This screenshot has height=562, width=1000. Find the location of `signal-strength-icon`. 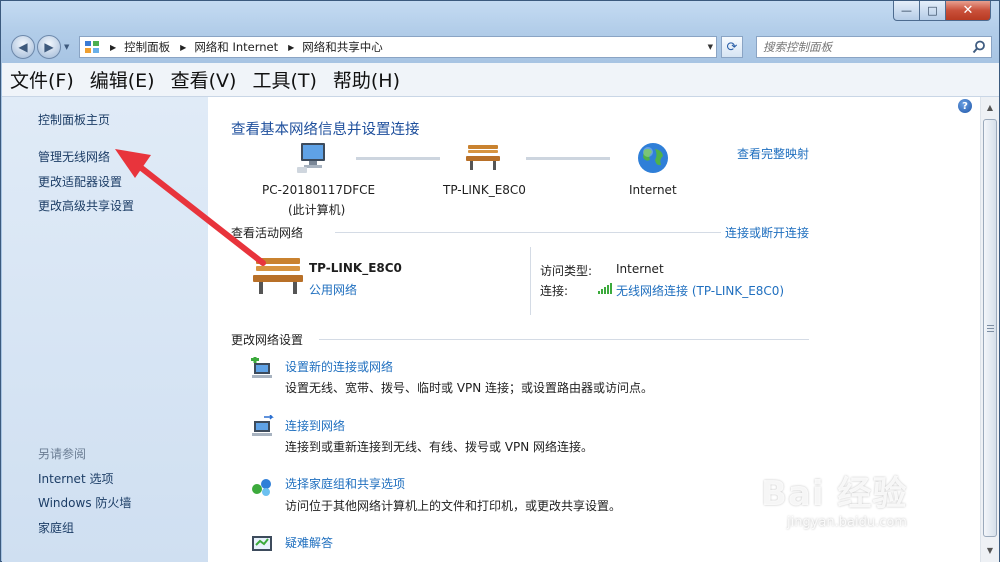

signal-strength-icon is located at coordinates (605, 288).